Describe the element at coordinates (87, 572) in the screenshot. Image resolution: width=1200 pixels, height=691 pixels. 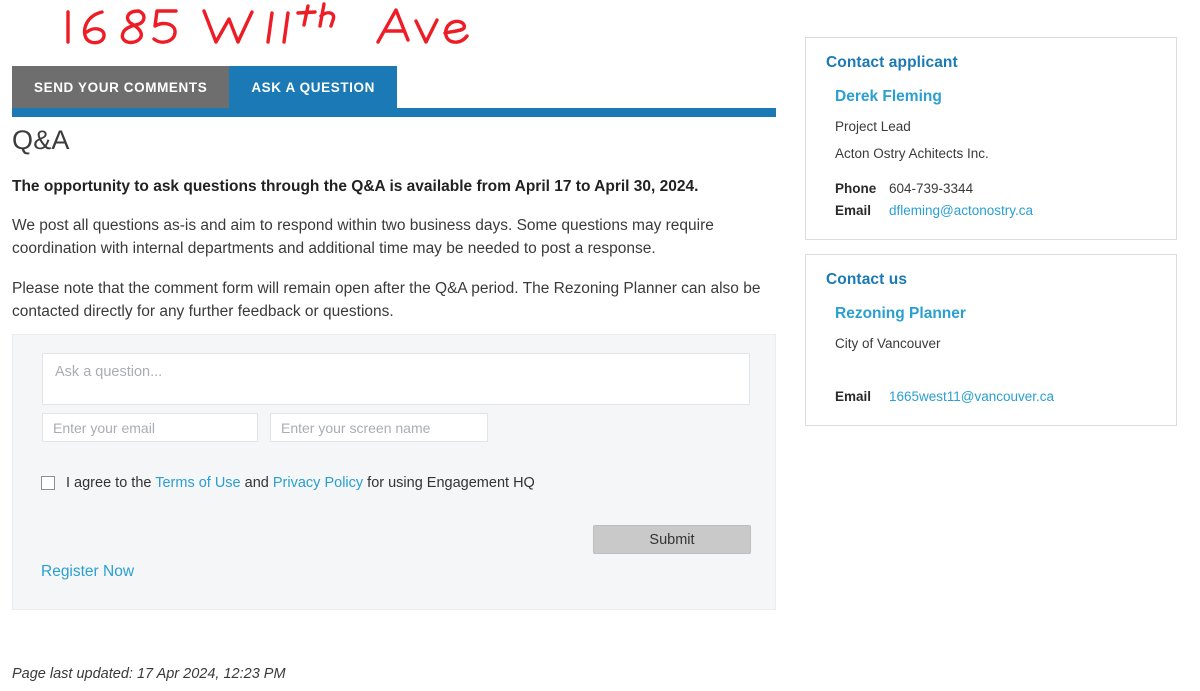
I see `register-now-link: Register Now` at that location.